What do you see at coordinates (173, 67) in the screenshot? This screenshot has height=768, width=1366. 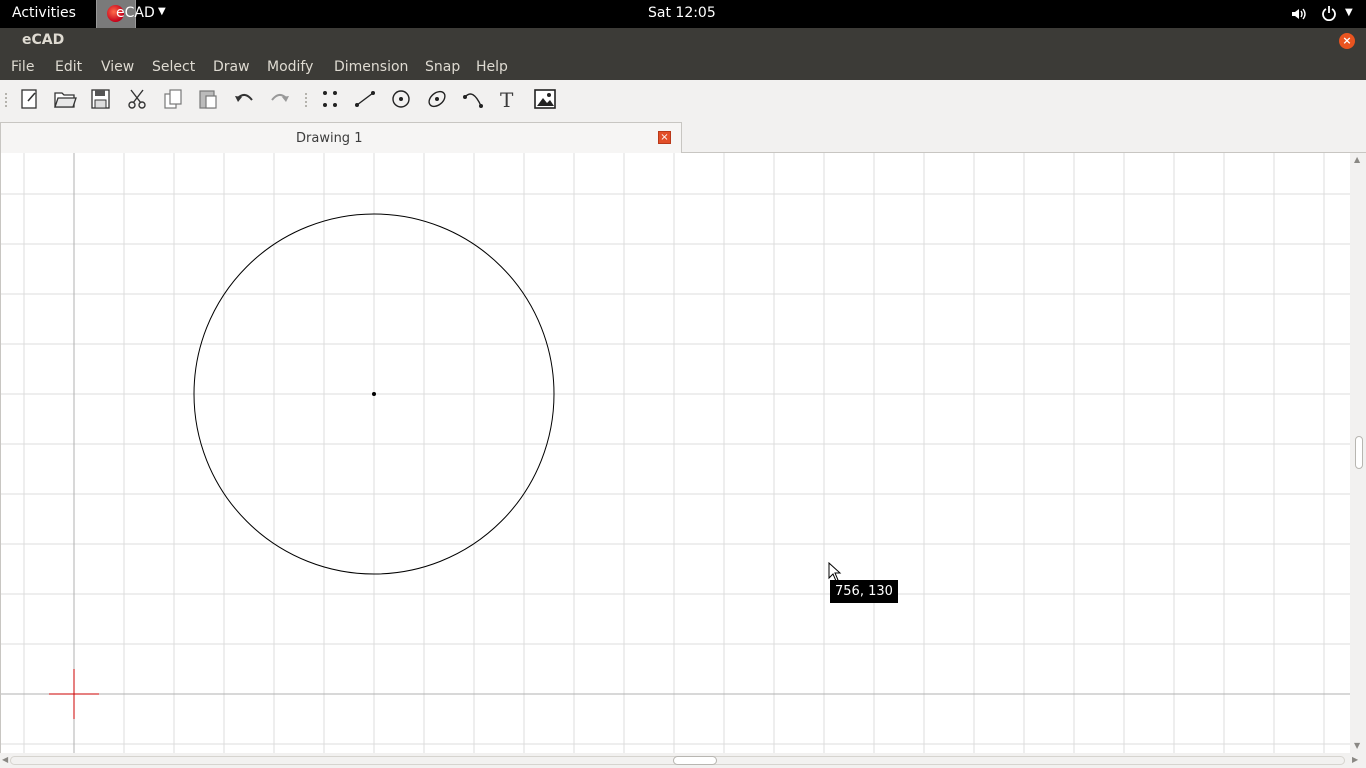 I see `menu-select: Select` at bounding box center [173, 67].